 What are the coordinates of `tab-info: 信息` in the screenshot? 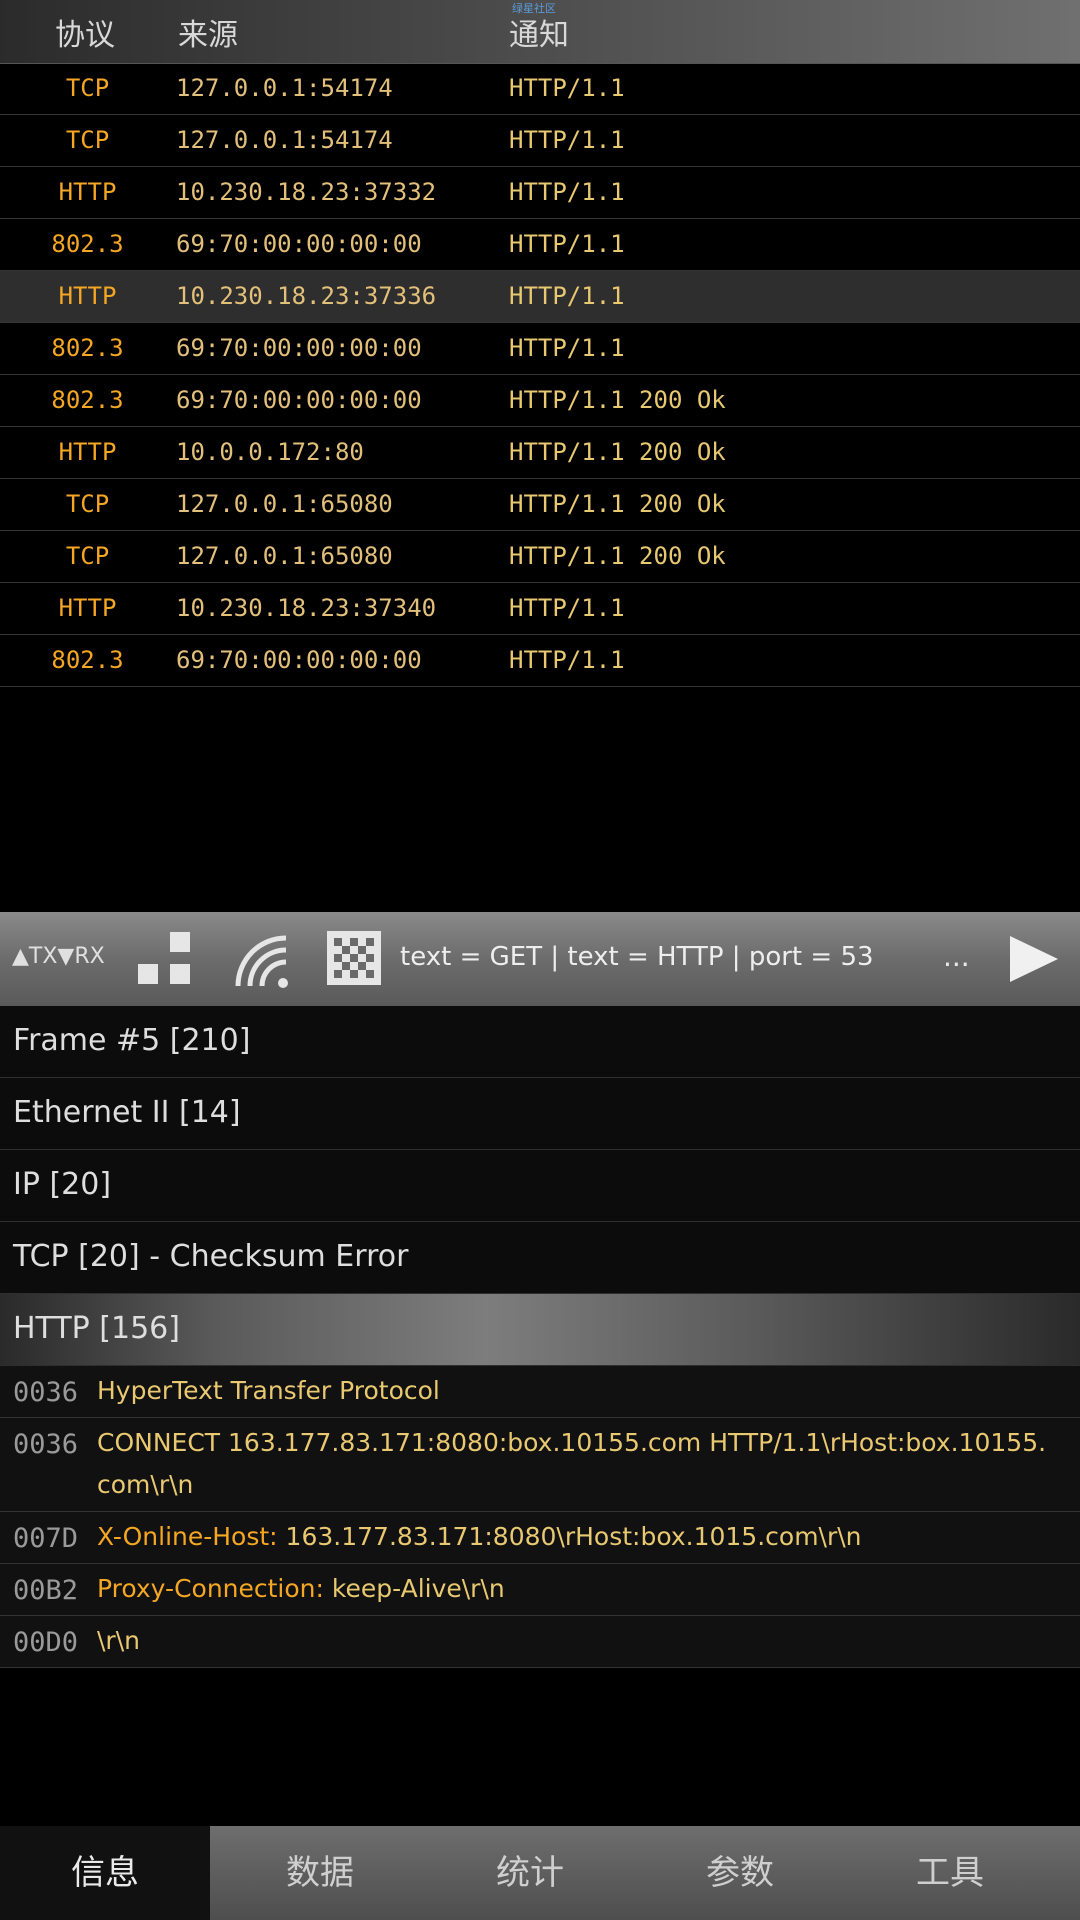 It's located at (105, 1873).